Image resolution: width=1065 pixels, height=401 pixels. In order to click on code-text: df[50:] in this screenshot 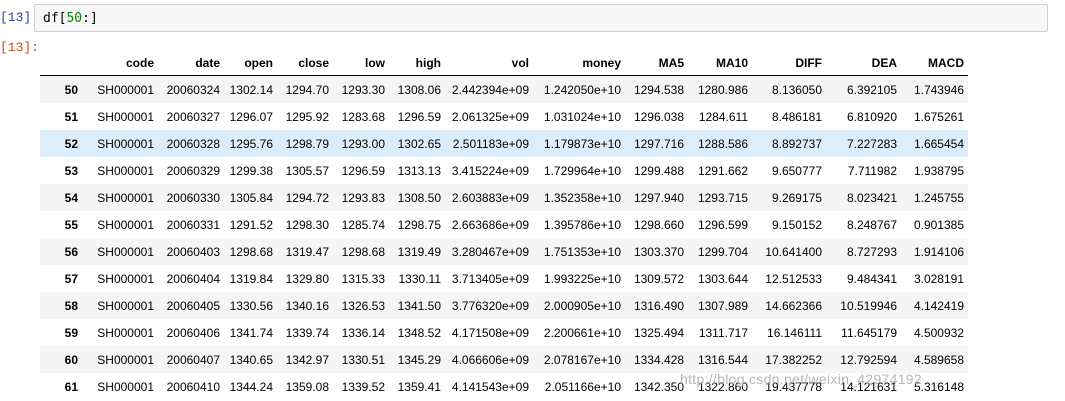, I will do `click(70, 18)`.